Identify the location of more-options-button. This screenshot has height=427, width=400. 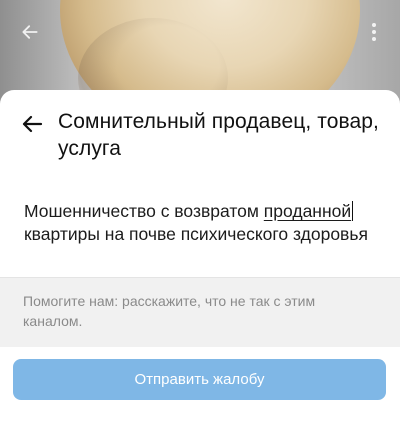
(374, 32).